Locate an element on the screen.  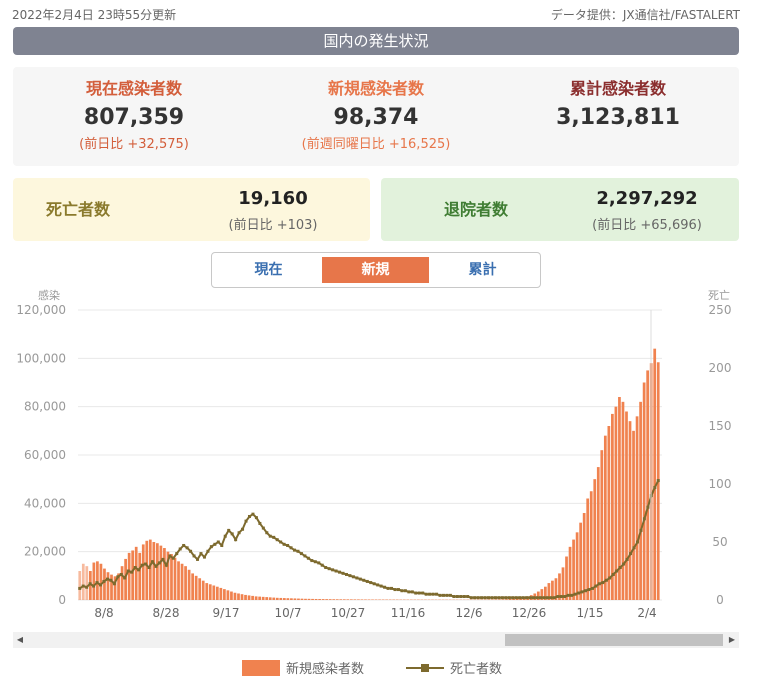
right-tick-label: 150 is located at coordinates (720, 426).